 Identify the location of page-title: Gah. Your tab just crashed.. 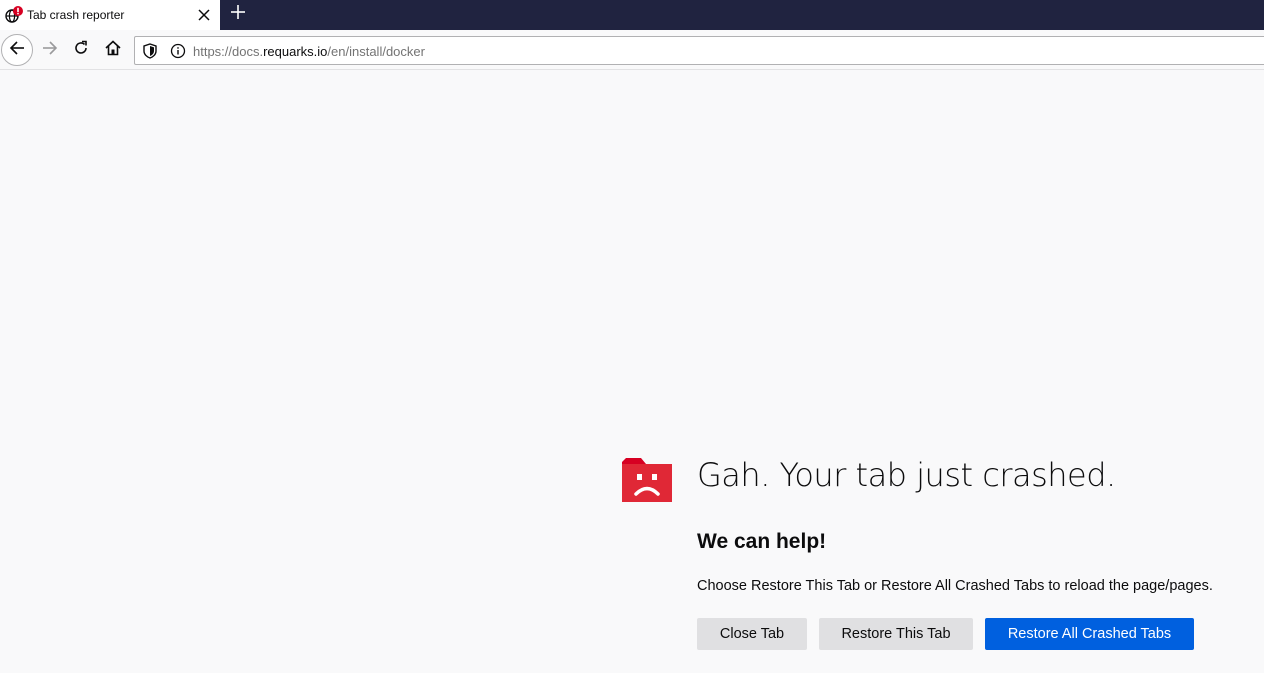
(906, 475).